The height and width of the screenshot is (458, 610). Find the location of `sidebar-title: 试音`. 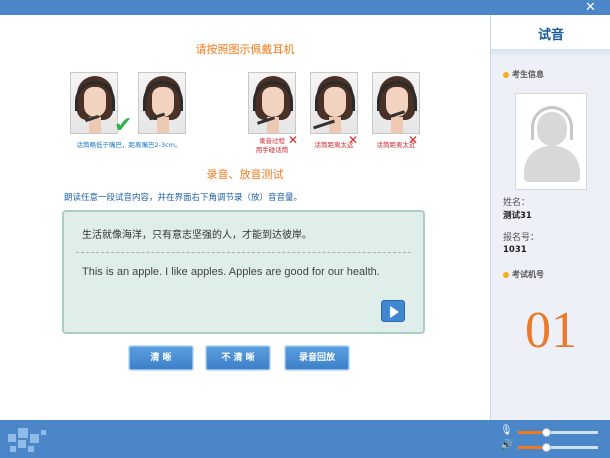

sidebar-title: 试音 is located at coordinates (550, 35).